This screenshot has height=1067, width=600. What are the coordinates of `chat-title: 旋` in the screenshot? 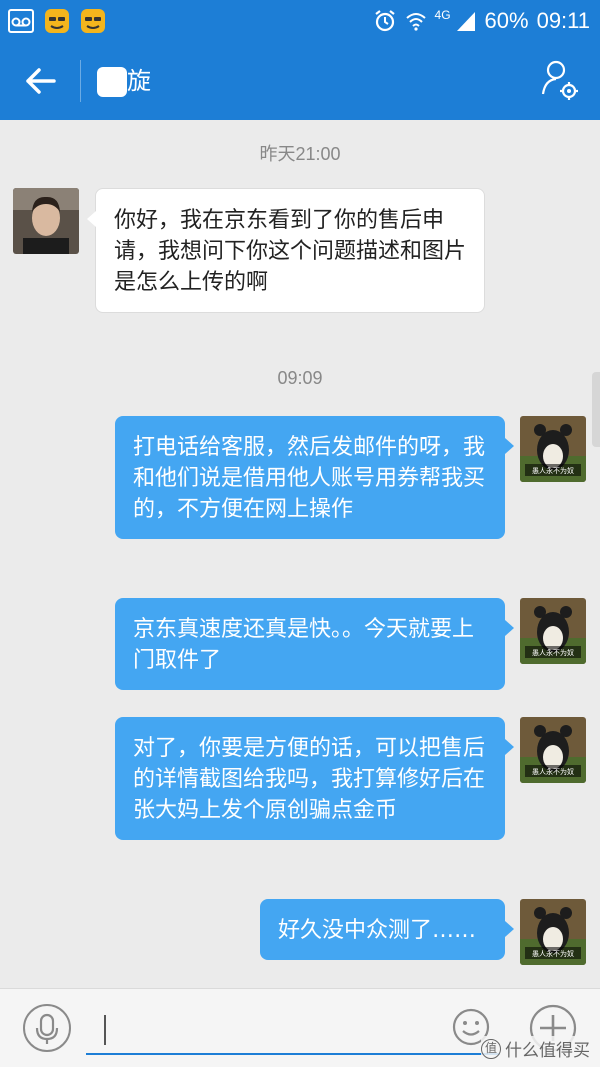 It's located at (139, 81).